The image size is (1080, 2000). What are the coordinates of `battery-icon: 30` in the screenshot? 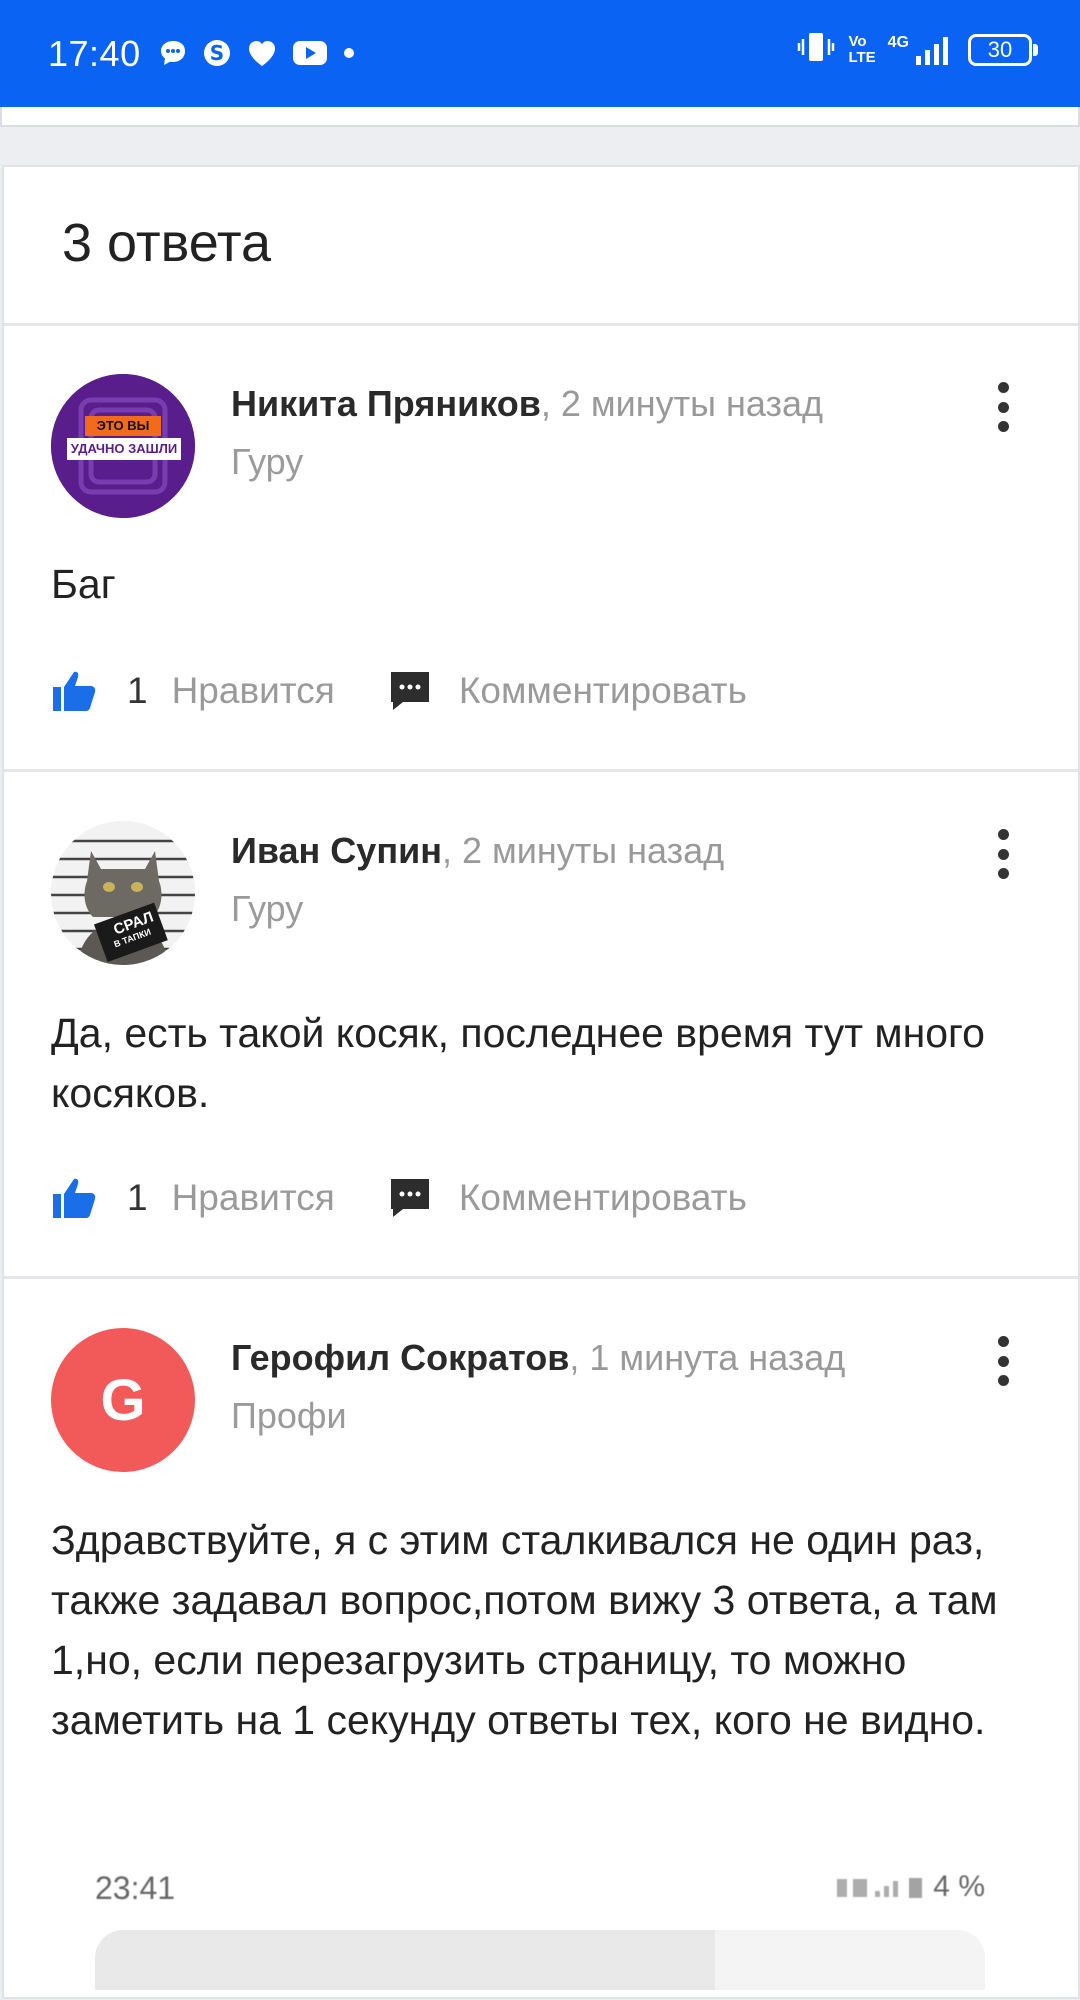 It's located at (1003, 49).